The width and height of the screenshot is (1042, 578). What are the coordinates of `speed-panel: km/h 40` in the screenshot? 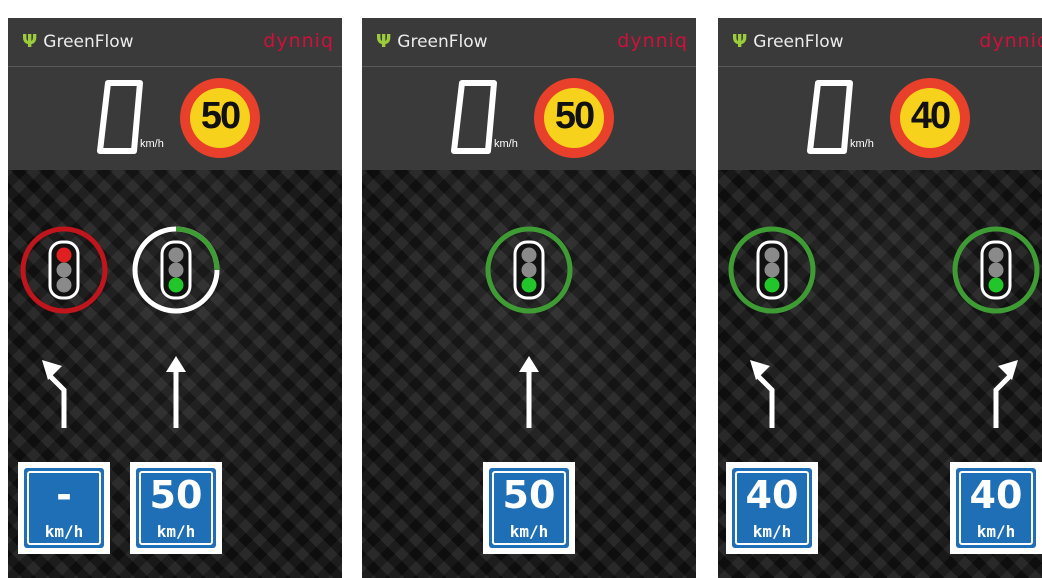 It's located at (880, 118).